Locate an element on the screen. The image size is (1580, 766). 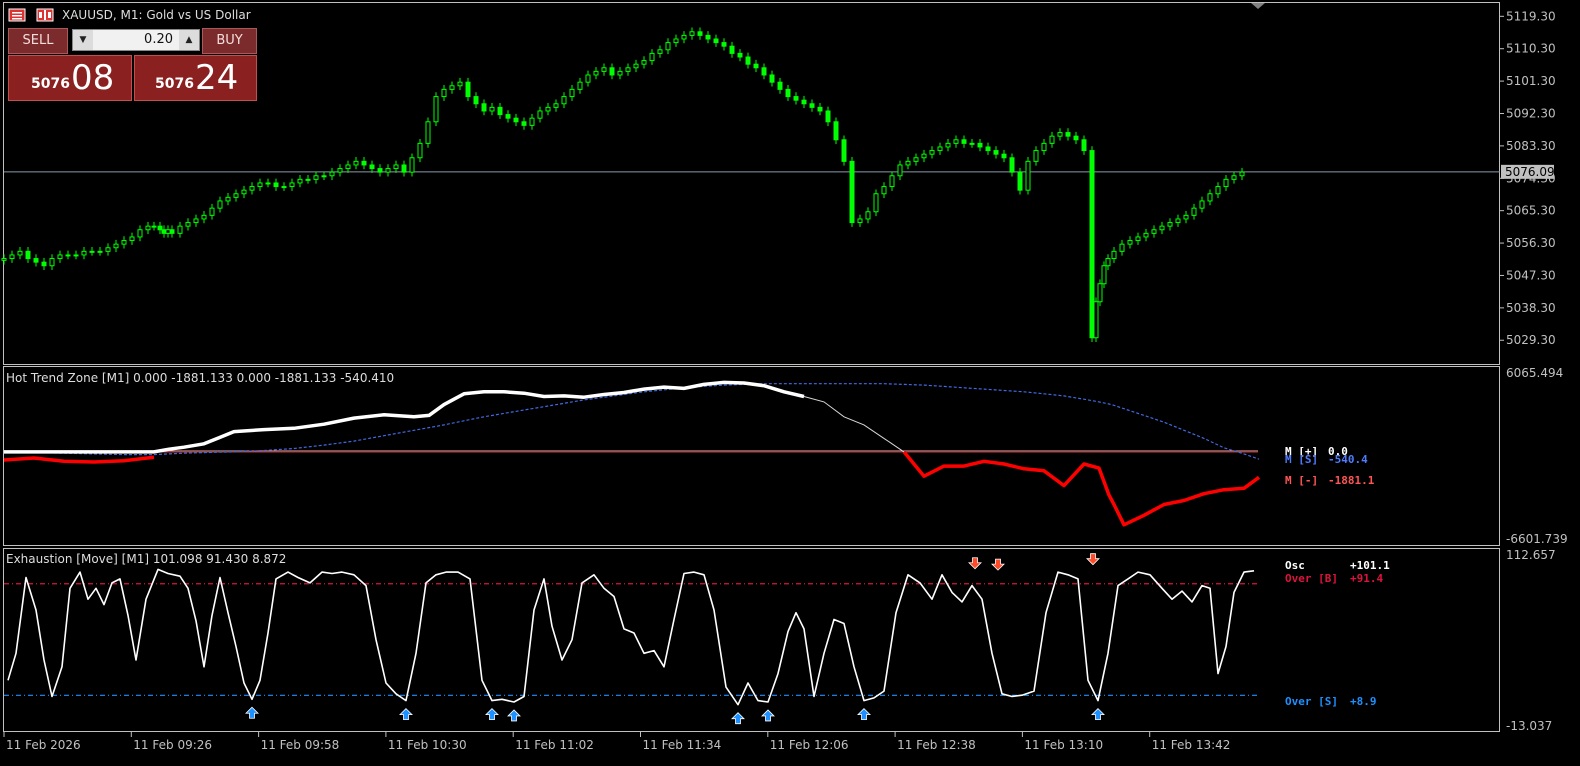
sell-button: SELL is located at coordinates (38, 41).